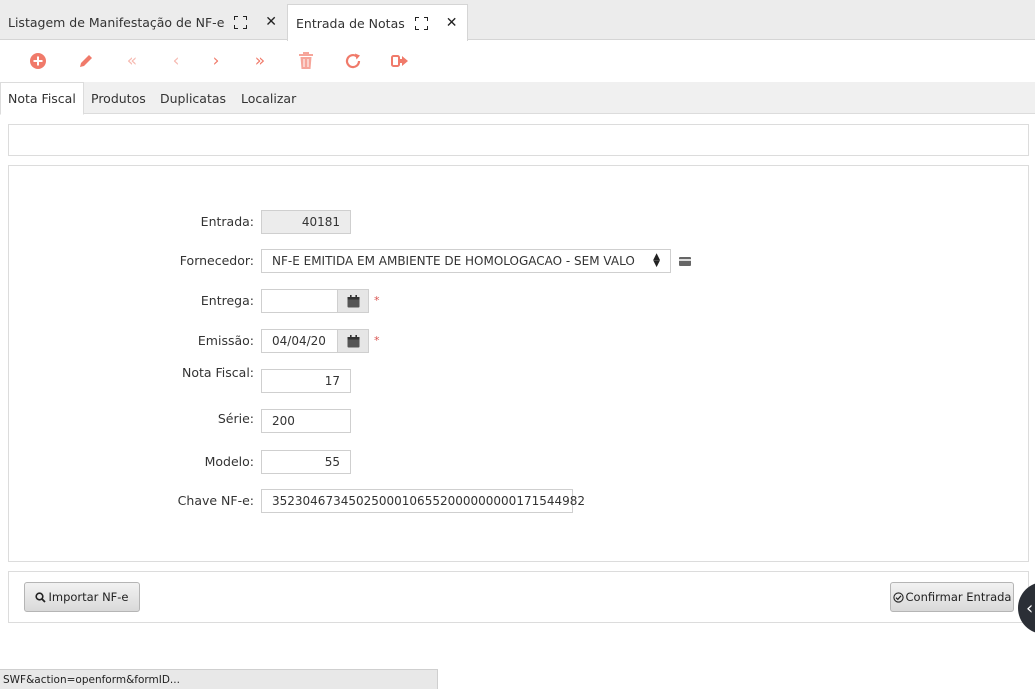 The width and height of the screenshot is (1035, 689). Describe the element at coordinates (235, 418) in the screenshot. I see `serie-label: Série:` at that location.